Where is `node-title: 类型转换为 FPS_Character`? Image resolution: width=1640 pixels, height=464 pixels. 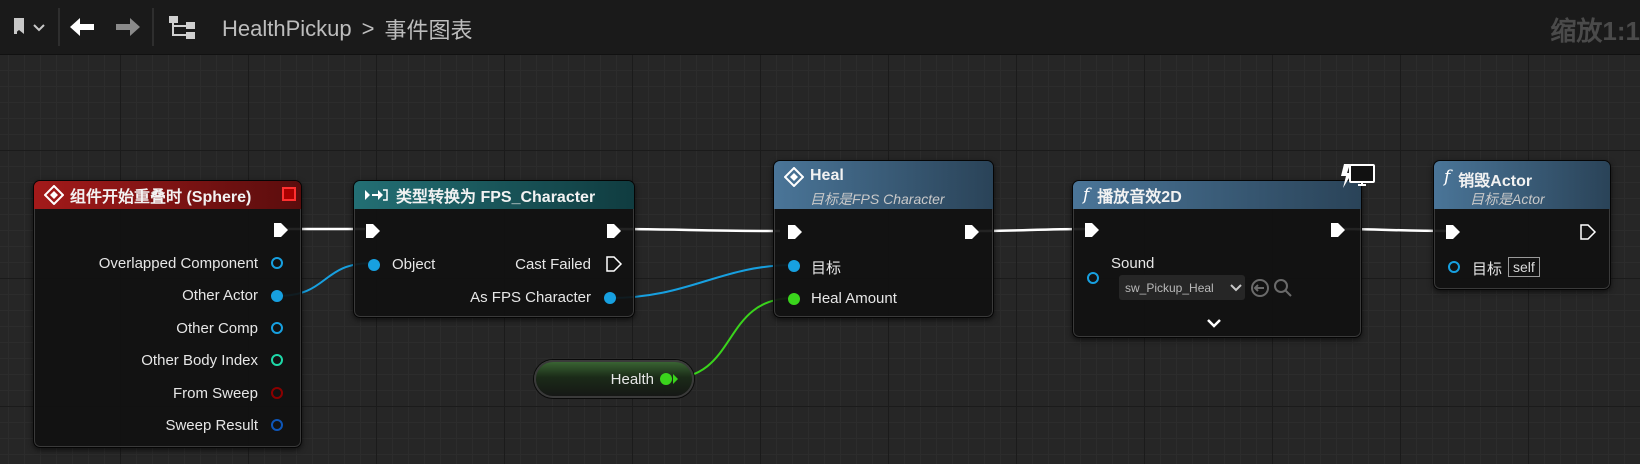
node-title: 类型转换为 FPS_Character is located at coordinates (496, 197).